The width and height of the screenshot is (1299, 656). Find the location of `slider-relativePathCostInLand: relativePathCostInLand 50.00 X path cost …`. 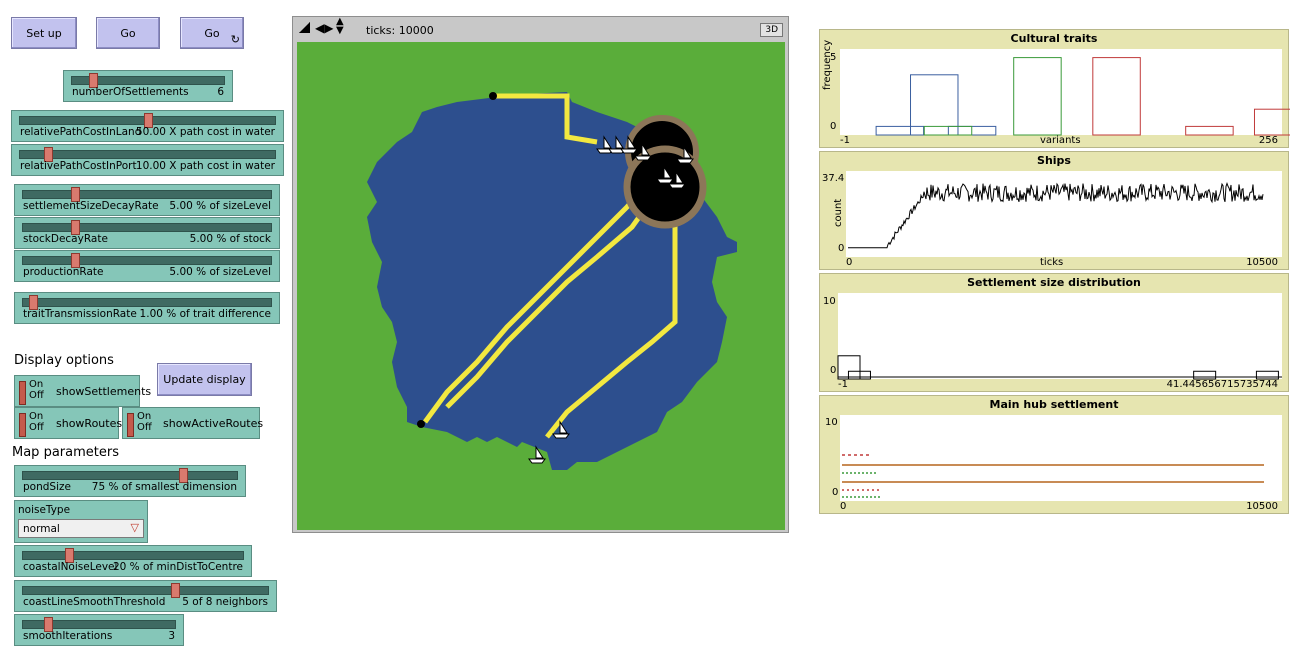

slider-relativePathCostInLand: relativePathCostInLand 50.00 X path cost … is located at coordinates (147, 126).